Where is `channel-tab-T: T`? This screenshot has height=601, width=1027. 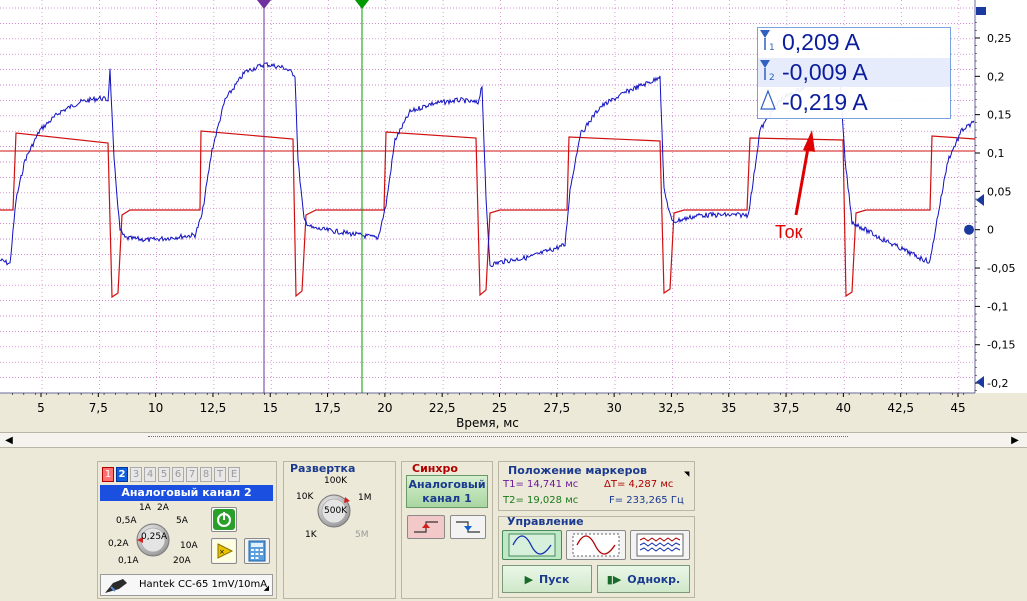 channel-tab-T: T is located at coordinates (220, 474).